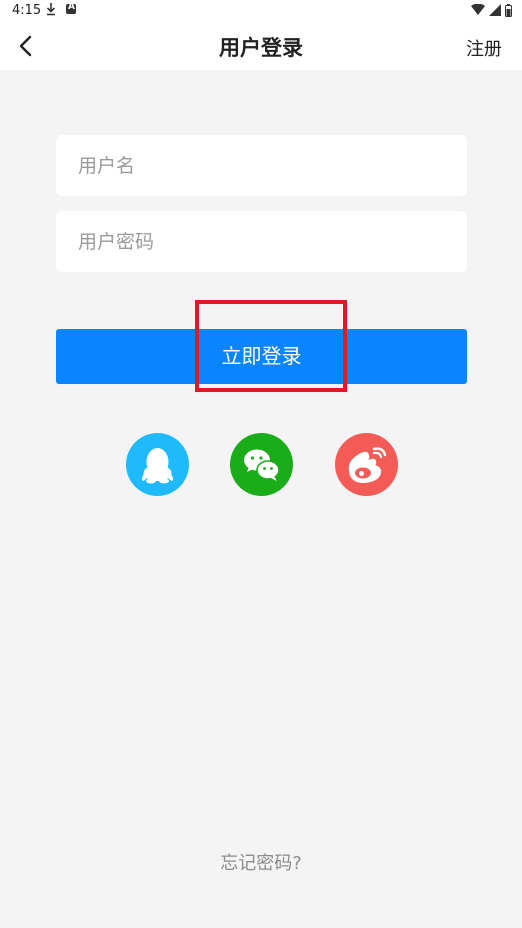 The image size is (522, 928). I want to click on qq-login-button, so click(157, 464).